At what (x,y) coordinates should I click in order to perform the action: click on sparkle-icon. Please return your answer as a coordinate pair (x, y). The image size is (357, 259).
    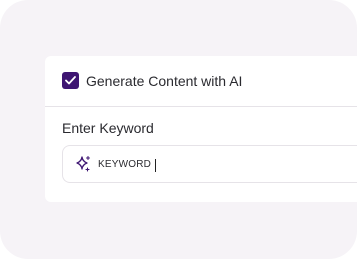
    Looking at the image, I should click on (83, 163).